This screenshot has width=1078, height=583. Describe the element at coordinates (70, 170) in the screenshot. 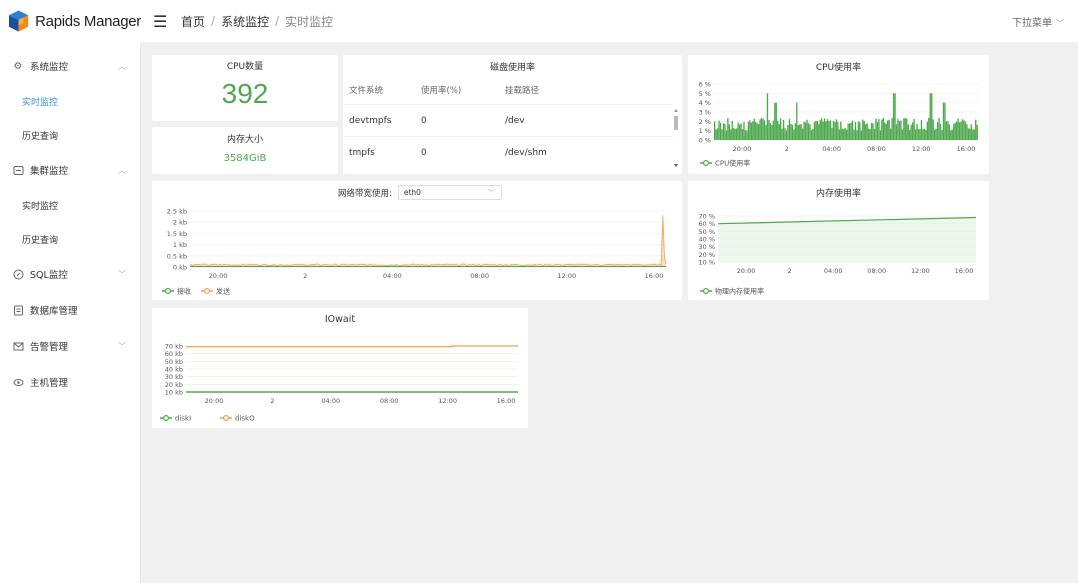

I see `sidebar-group-cluster-monitor: 集群监控 ︿` at that location.